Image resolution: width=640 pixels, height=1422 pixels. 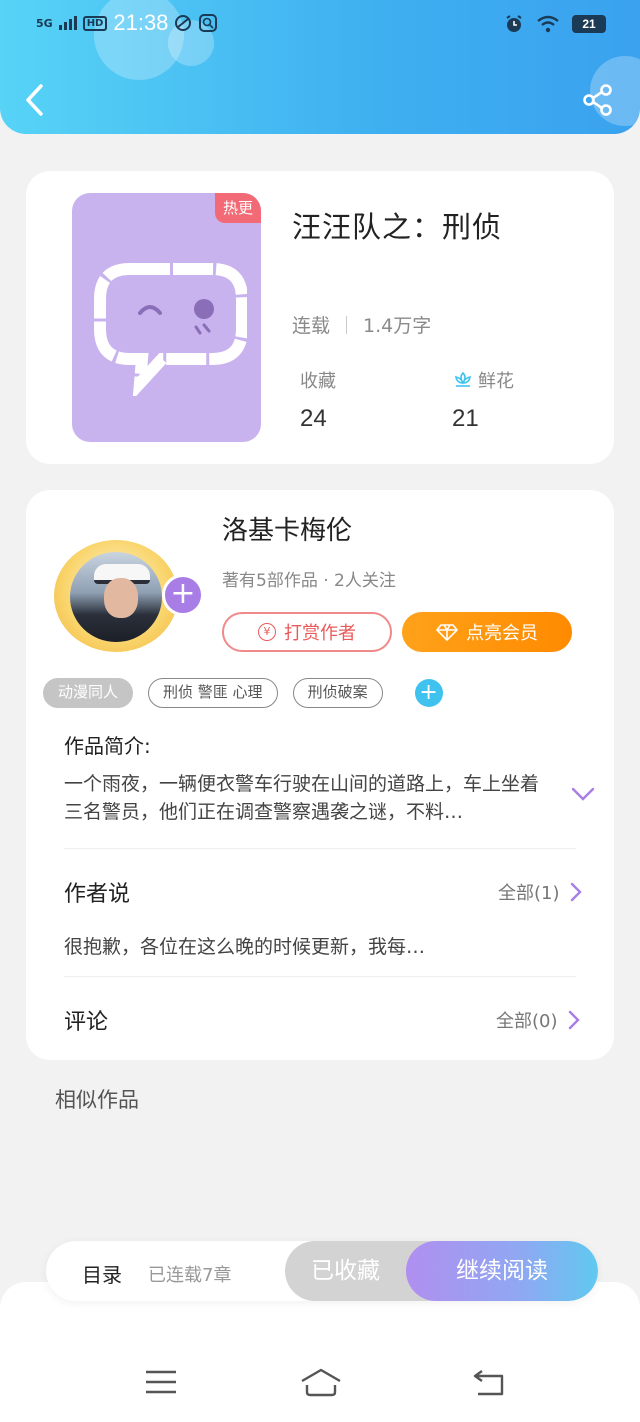 I want to click on word-count: 1.4万字, so click(x=397, y=326).